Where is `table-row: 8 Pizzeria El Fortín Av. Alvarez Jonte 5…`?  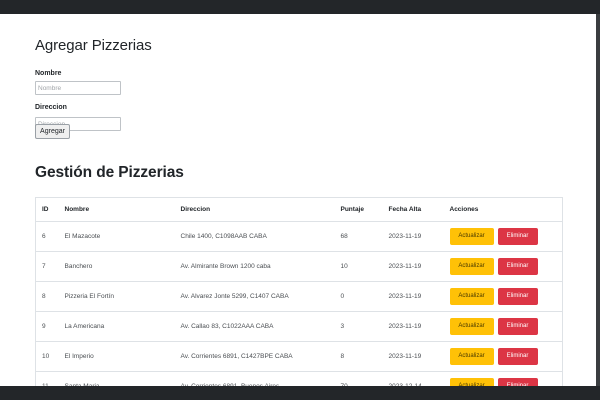
table-row: 8 Pizzeria El Fortín Av. Alvarez Jonte 5… is located at coordinates (299, 296).